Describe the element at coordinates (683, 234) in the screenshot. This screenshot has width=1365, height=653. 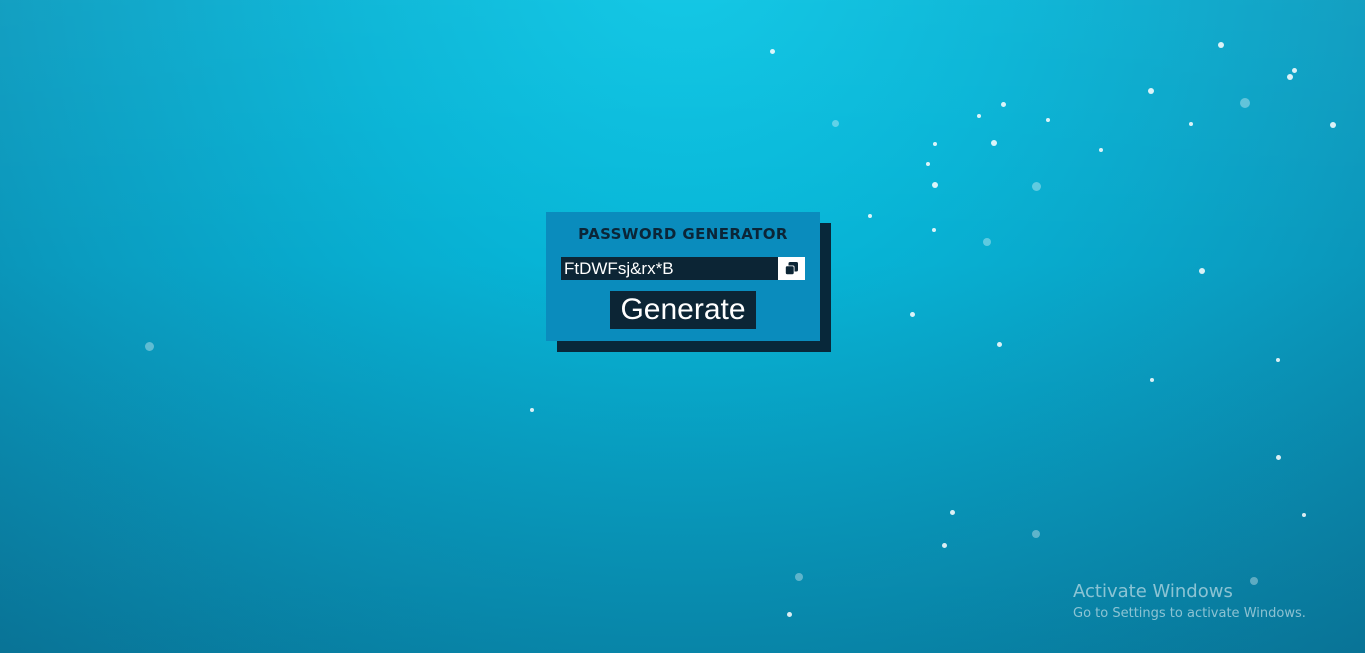
I see `card-title: PASSWORD GENERATOR` at that location.